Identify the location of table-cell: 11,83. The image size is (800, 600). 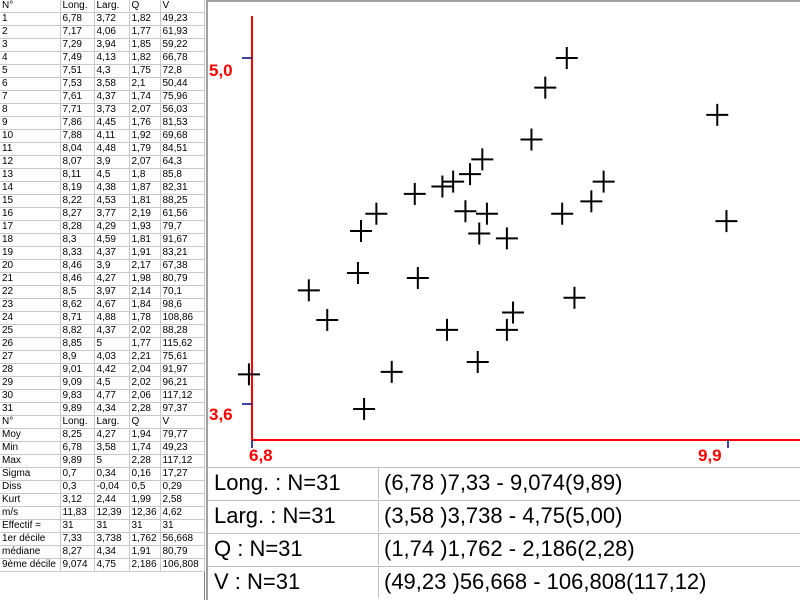
(77, 513).